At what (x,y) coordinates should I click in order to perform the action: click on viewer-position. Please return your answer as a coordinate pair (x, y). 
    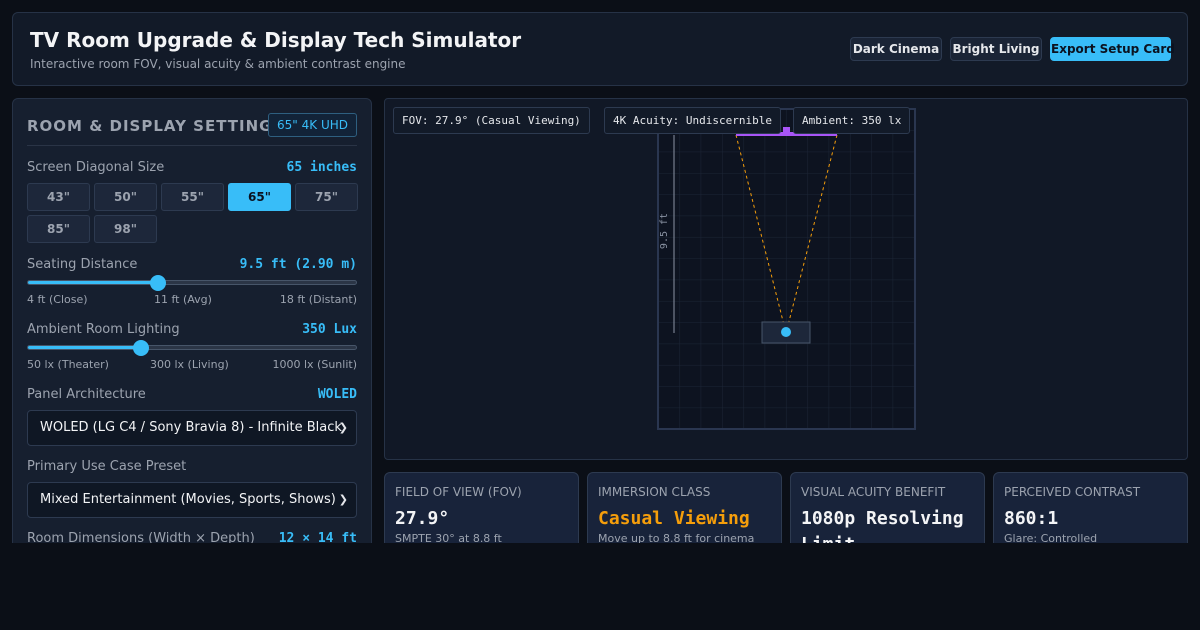
    Looking at the image, I should click on (786, 332).